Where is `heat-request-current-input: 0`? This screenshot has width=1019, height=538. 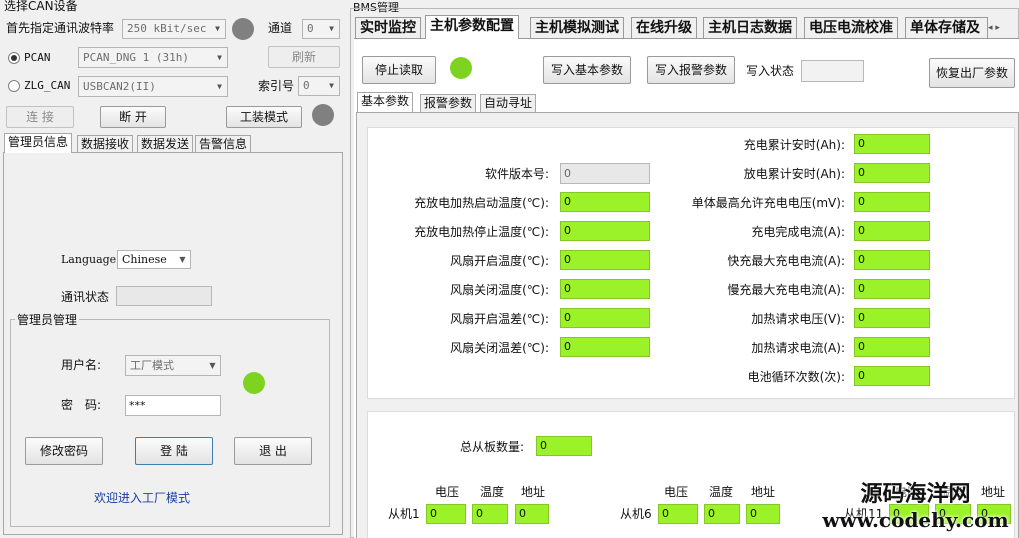
heat-request-current-input: 0 is located at coordinates (892, 347).